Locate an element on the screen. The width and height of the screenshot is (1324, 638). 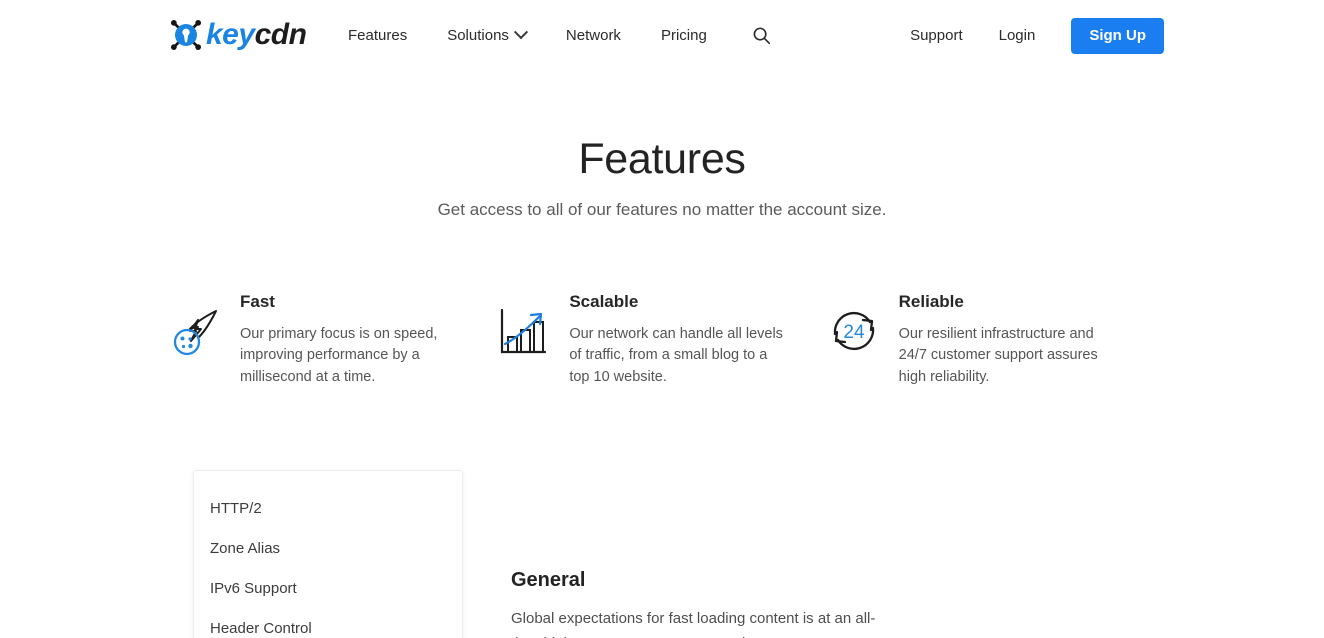
refresh-24-icon: 24 is located at coordinates (858, 324).